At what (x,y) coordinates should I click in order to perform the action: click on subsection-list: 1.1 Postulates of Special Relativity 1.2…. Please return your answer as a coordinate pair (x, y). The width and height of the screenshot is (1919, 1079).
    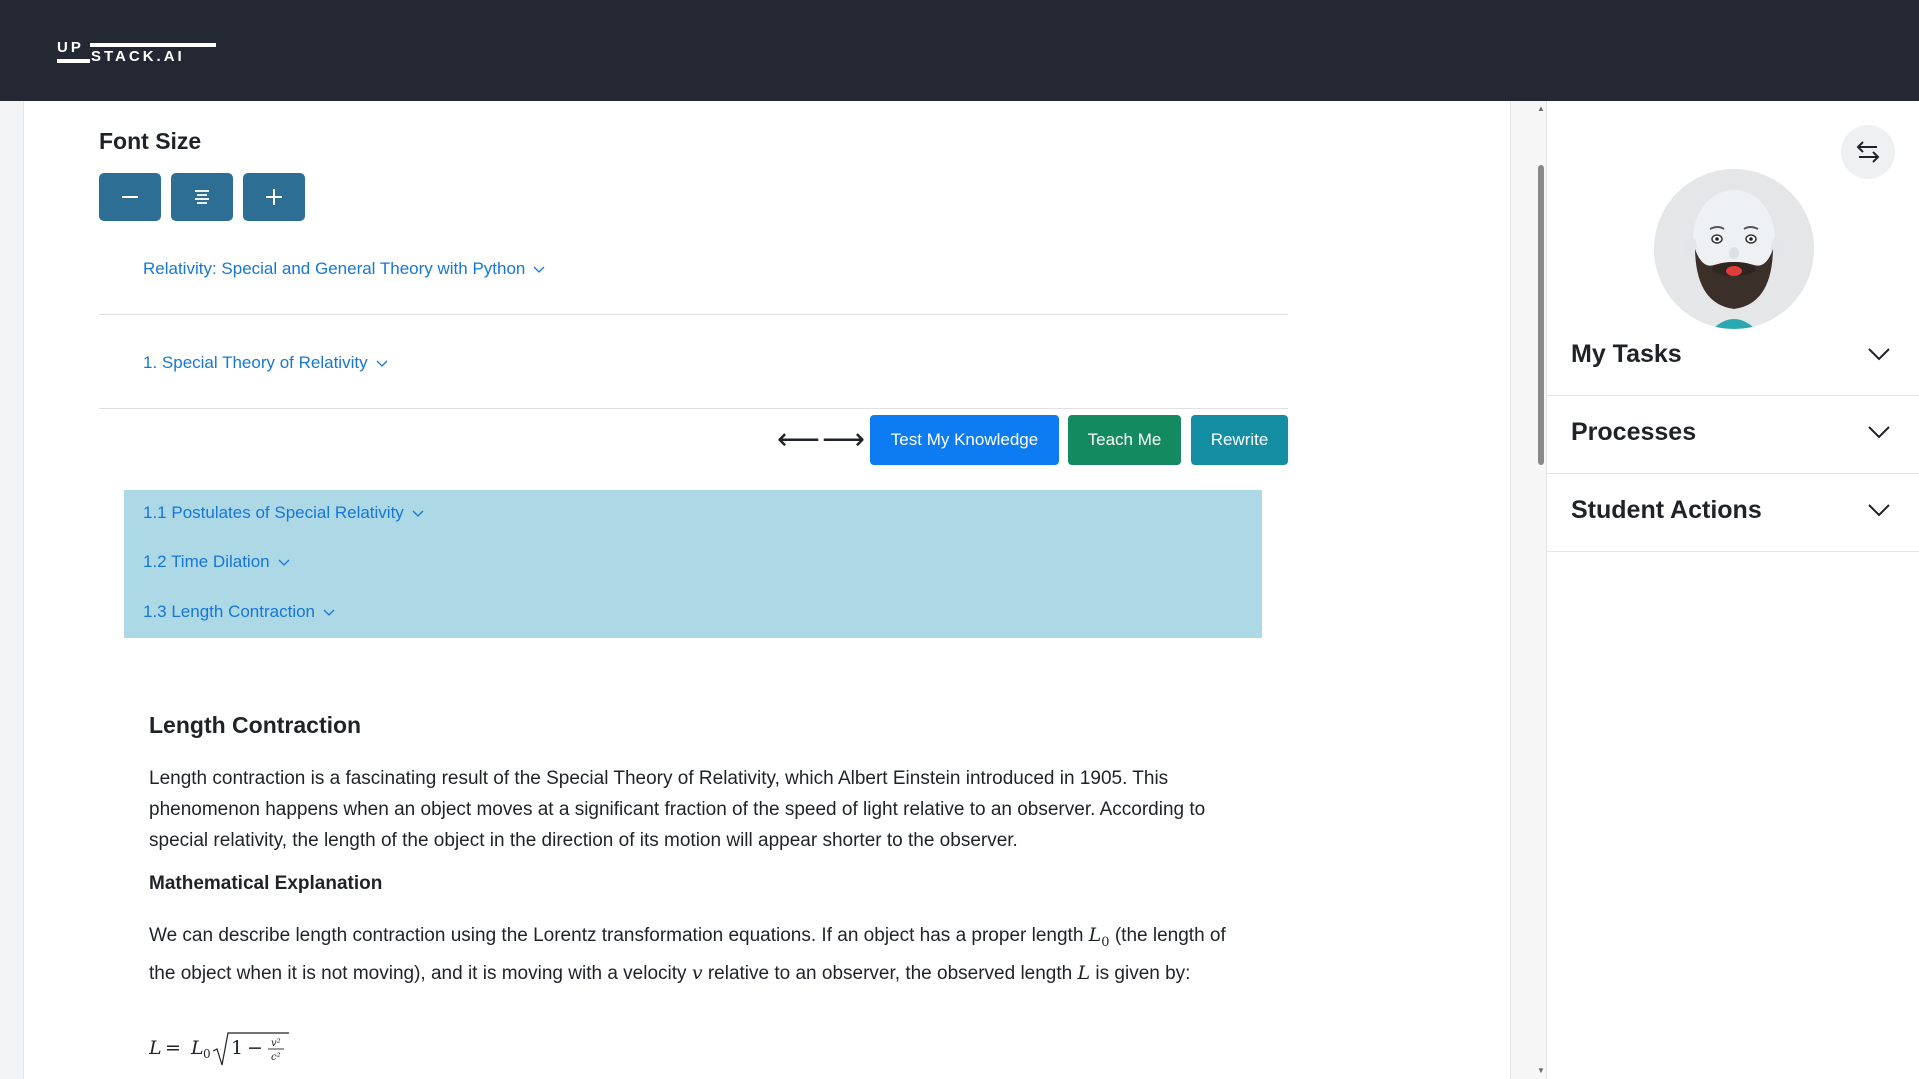
    Looking at the image, I should click on (693, 564).